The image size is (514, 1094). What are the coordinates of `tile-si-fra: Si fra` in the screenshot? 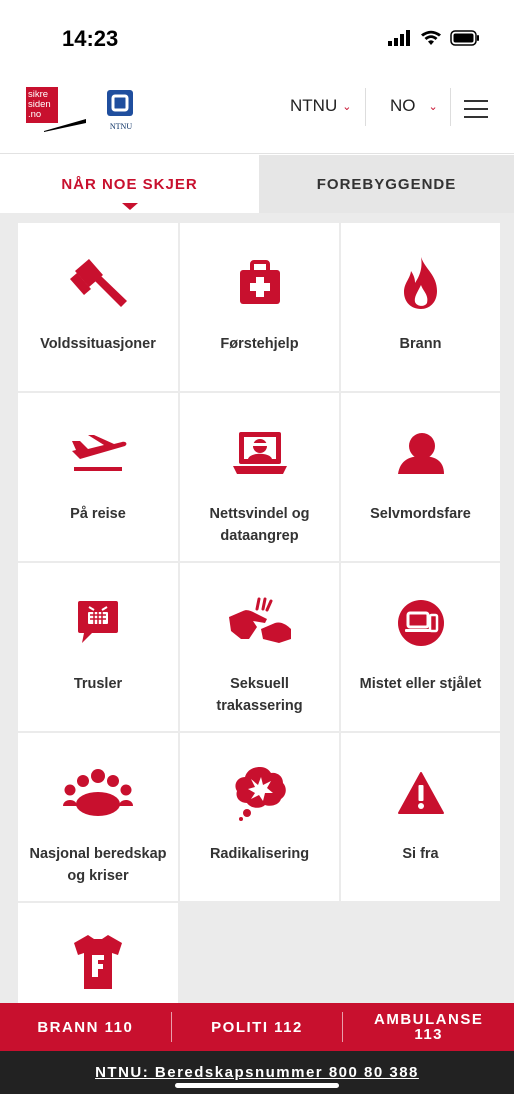 It's located at (420, 817).